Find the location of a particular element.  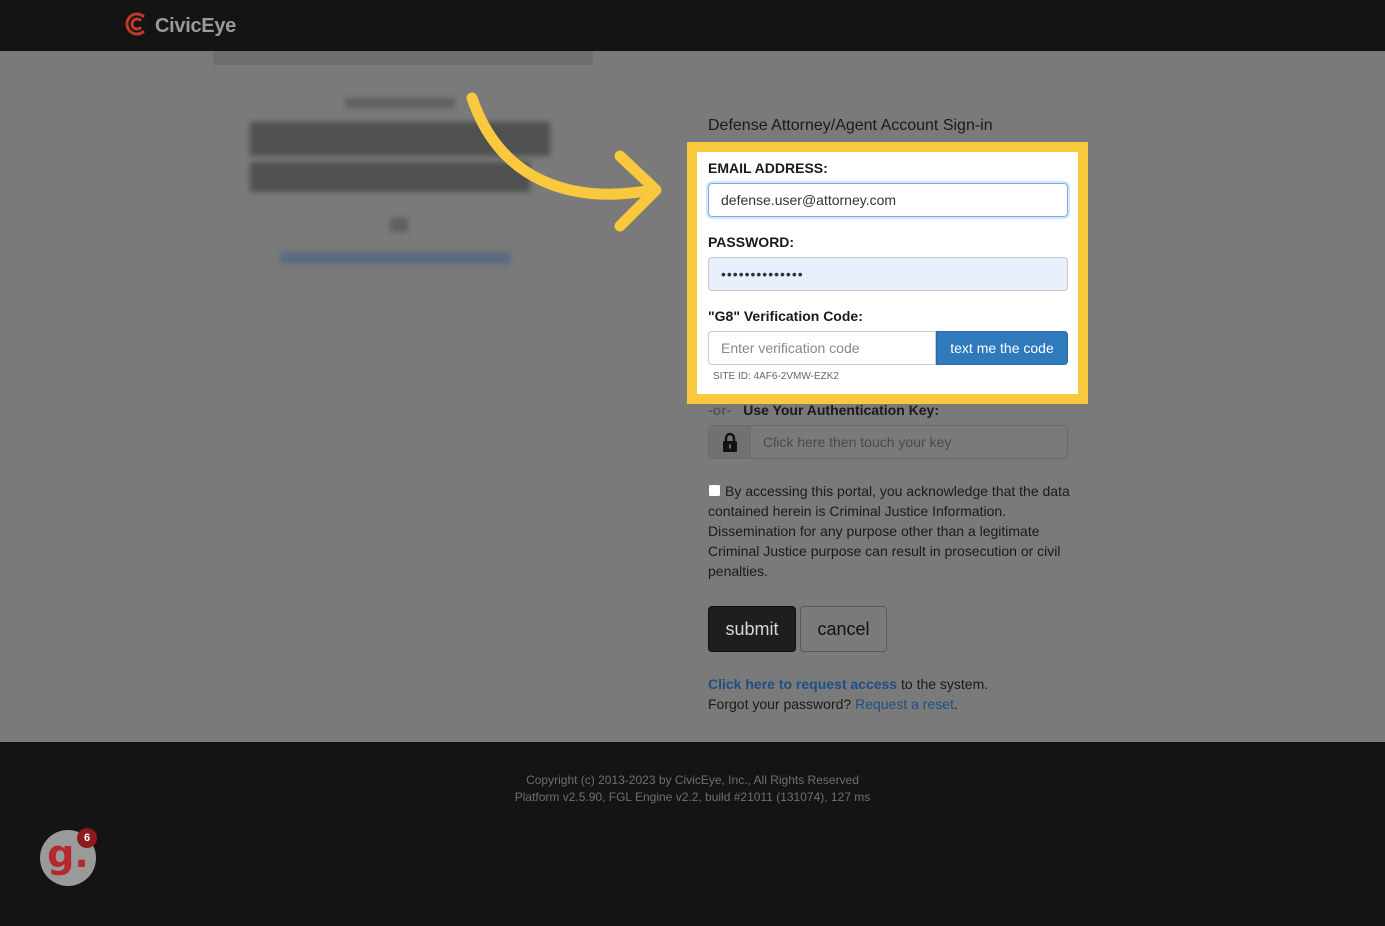

request-access-suffix: to the system. is located at coordinates (943, 684).